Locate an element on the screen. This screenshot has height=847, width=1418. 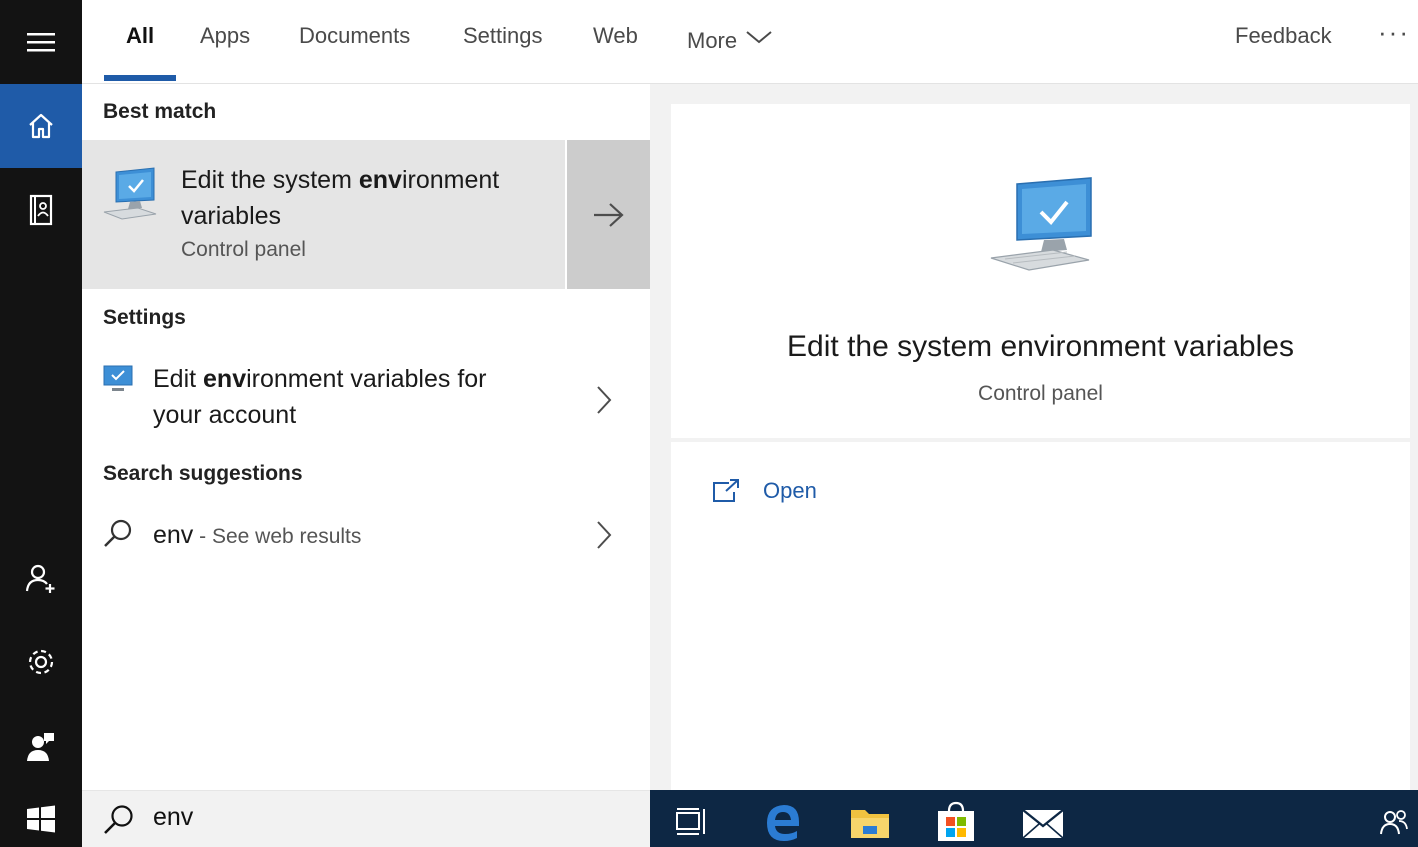
navigation-rail is located at coordinates (41, 395).